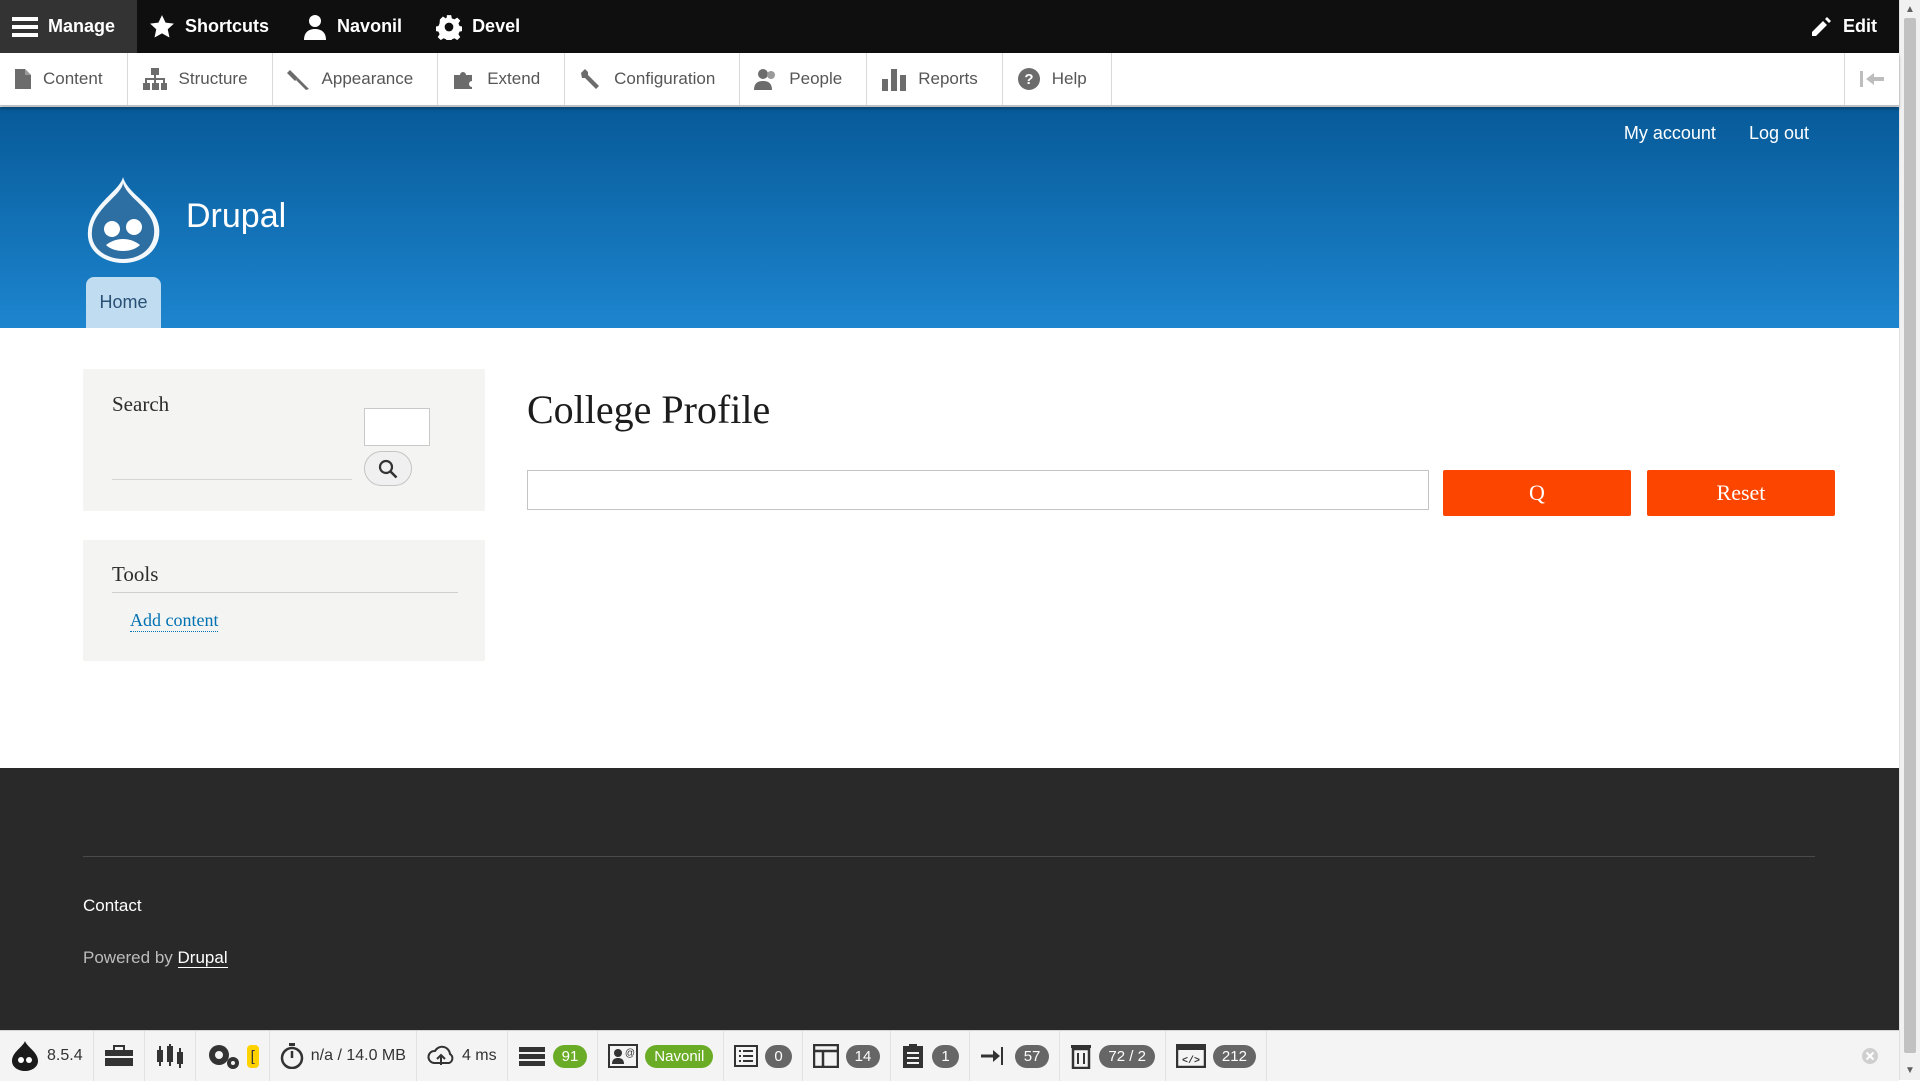 The height and width of the screenshot is (1081, 1920). What do you see at coordinates (978, 490) in the screenshot?
I see `profile-search-input` at bounding box center [978, 490].